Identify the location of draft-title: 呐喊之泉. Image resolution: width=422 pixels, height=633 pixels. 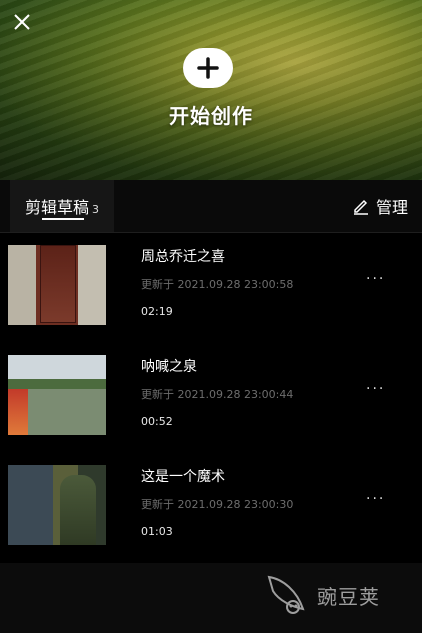
(169, 367).